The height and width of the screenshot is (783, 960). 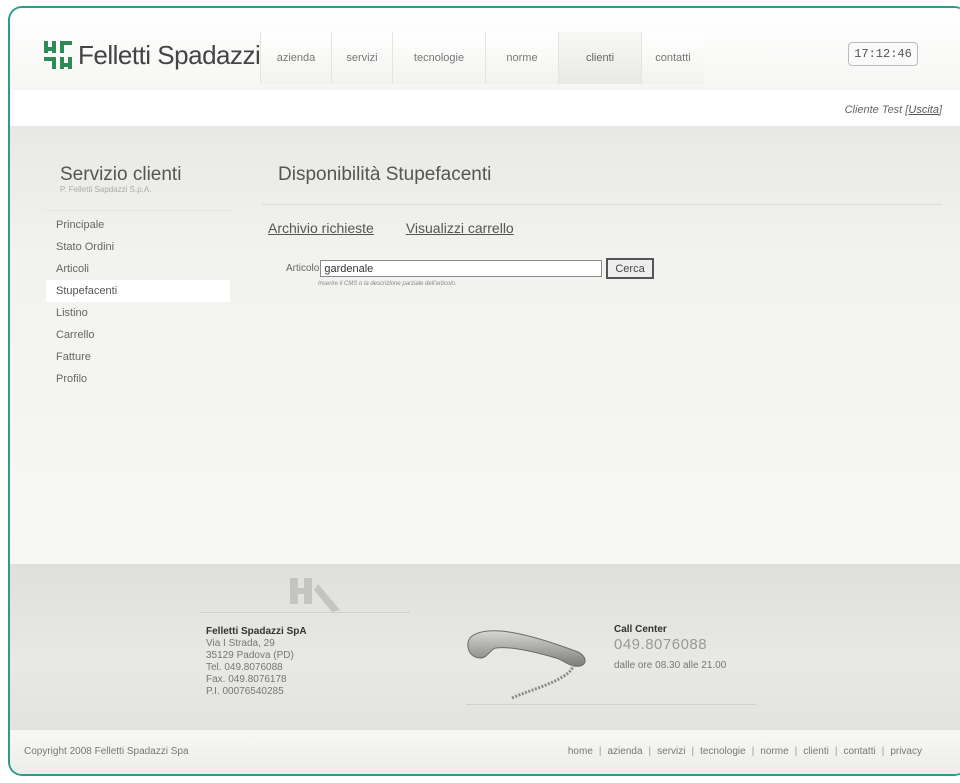 I want to click on company-fax: Fax. 049.8076178, so click(x=246, y=679).